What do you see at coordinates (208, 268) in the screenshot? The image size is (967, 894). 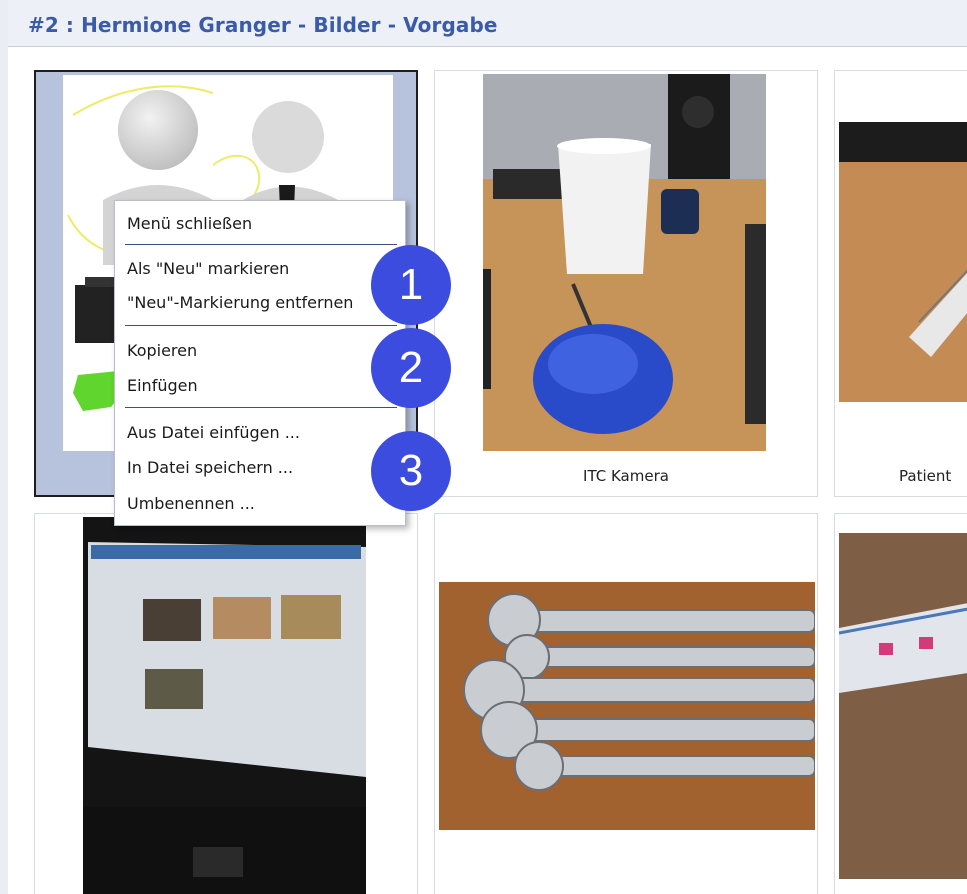 I see `menu-item-mark-new: Als "Neu" markieren` at bounding box center [208, 268].